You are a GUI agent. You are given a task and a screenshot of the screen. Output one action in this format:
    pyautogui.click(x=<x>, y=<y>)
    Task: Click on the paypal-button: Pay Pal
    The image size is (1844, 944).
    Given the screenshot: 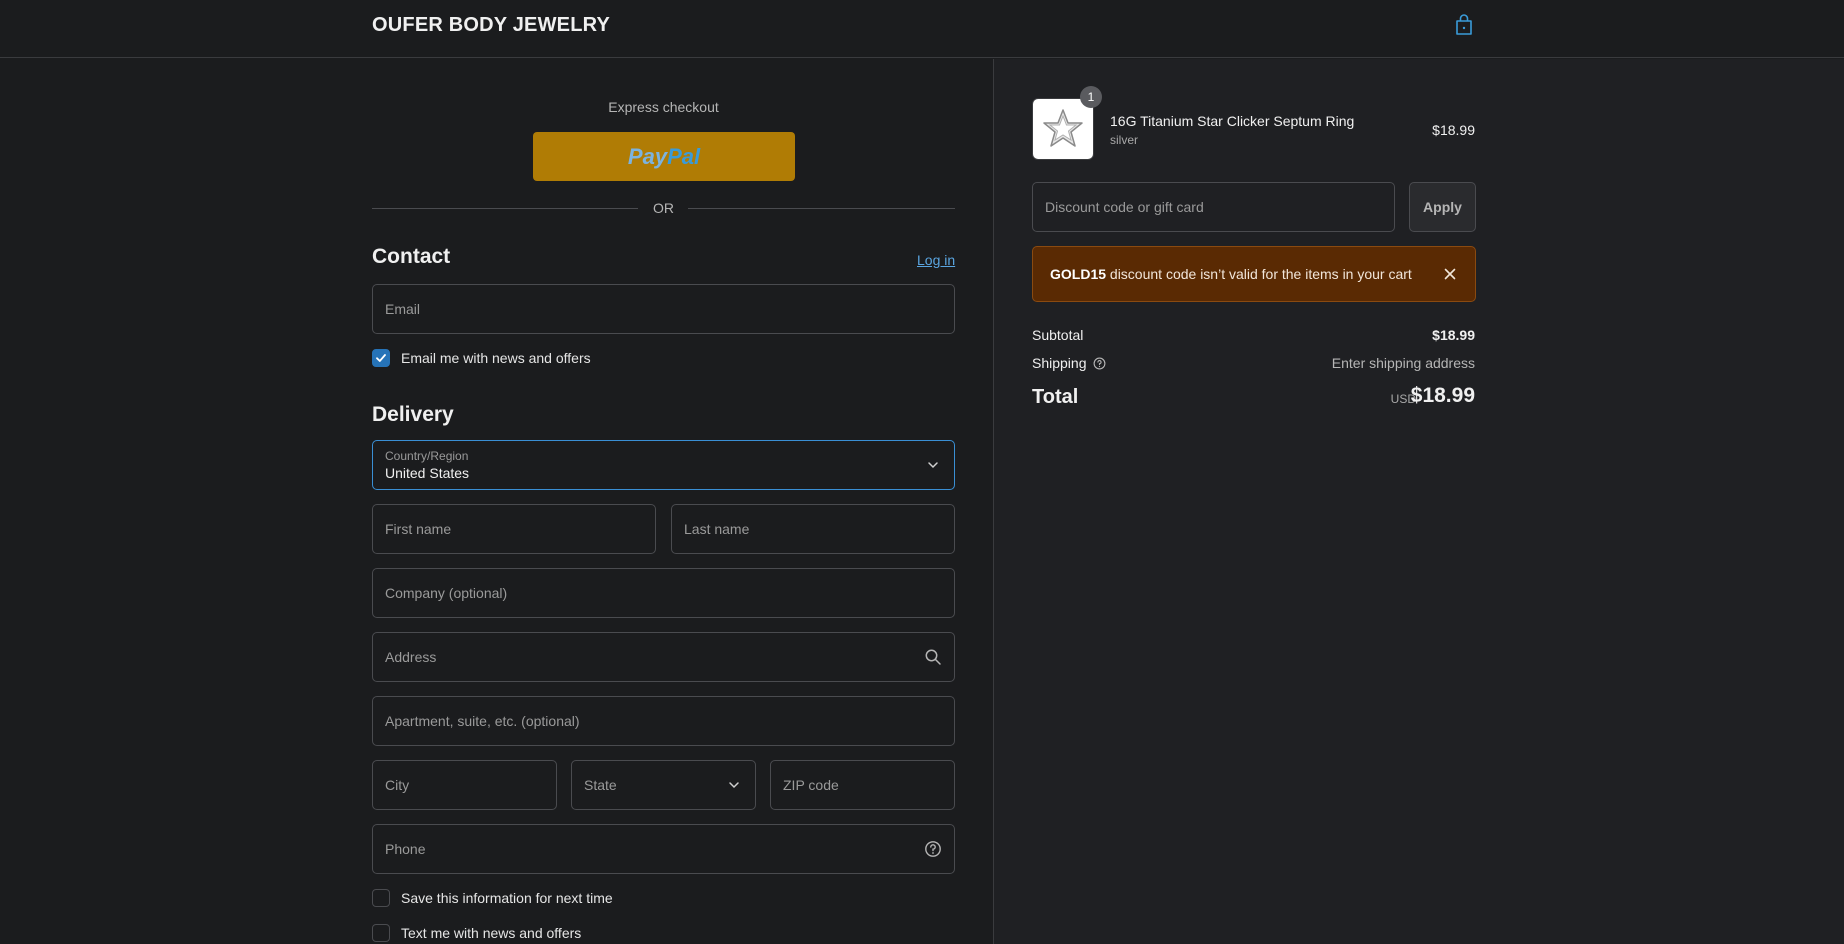 What is the action you would take?
    pyautogui.click(x=664, y=156)
    